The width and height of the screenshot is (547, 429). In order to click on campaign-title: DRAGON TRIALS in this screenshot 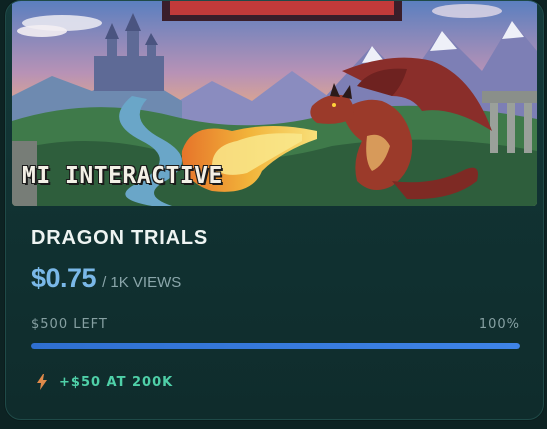, I will do `click(119, 238)`.